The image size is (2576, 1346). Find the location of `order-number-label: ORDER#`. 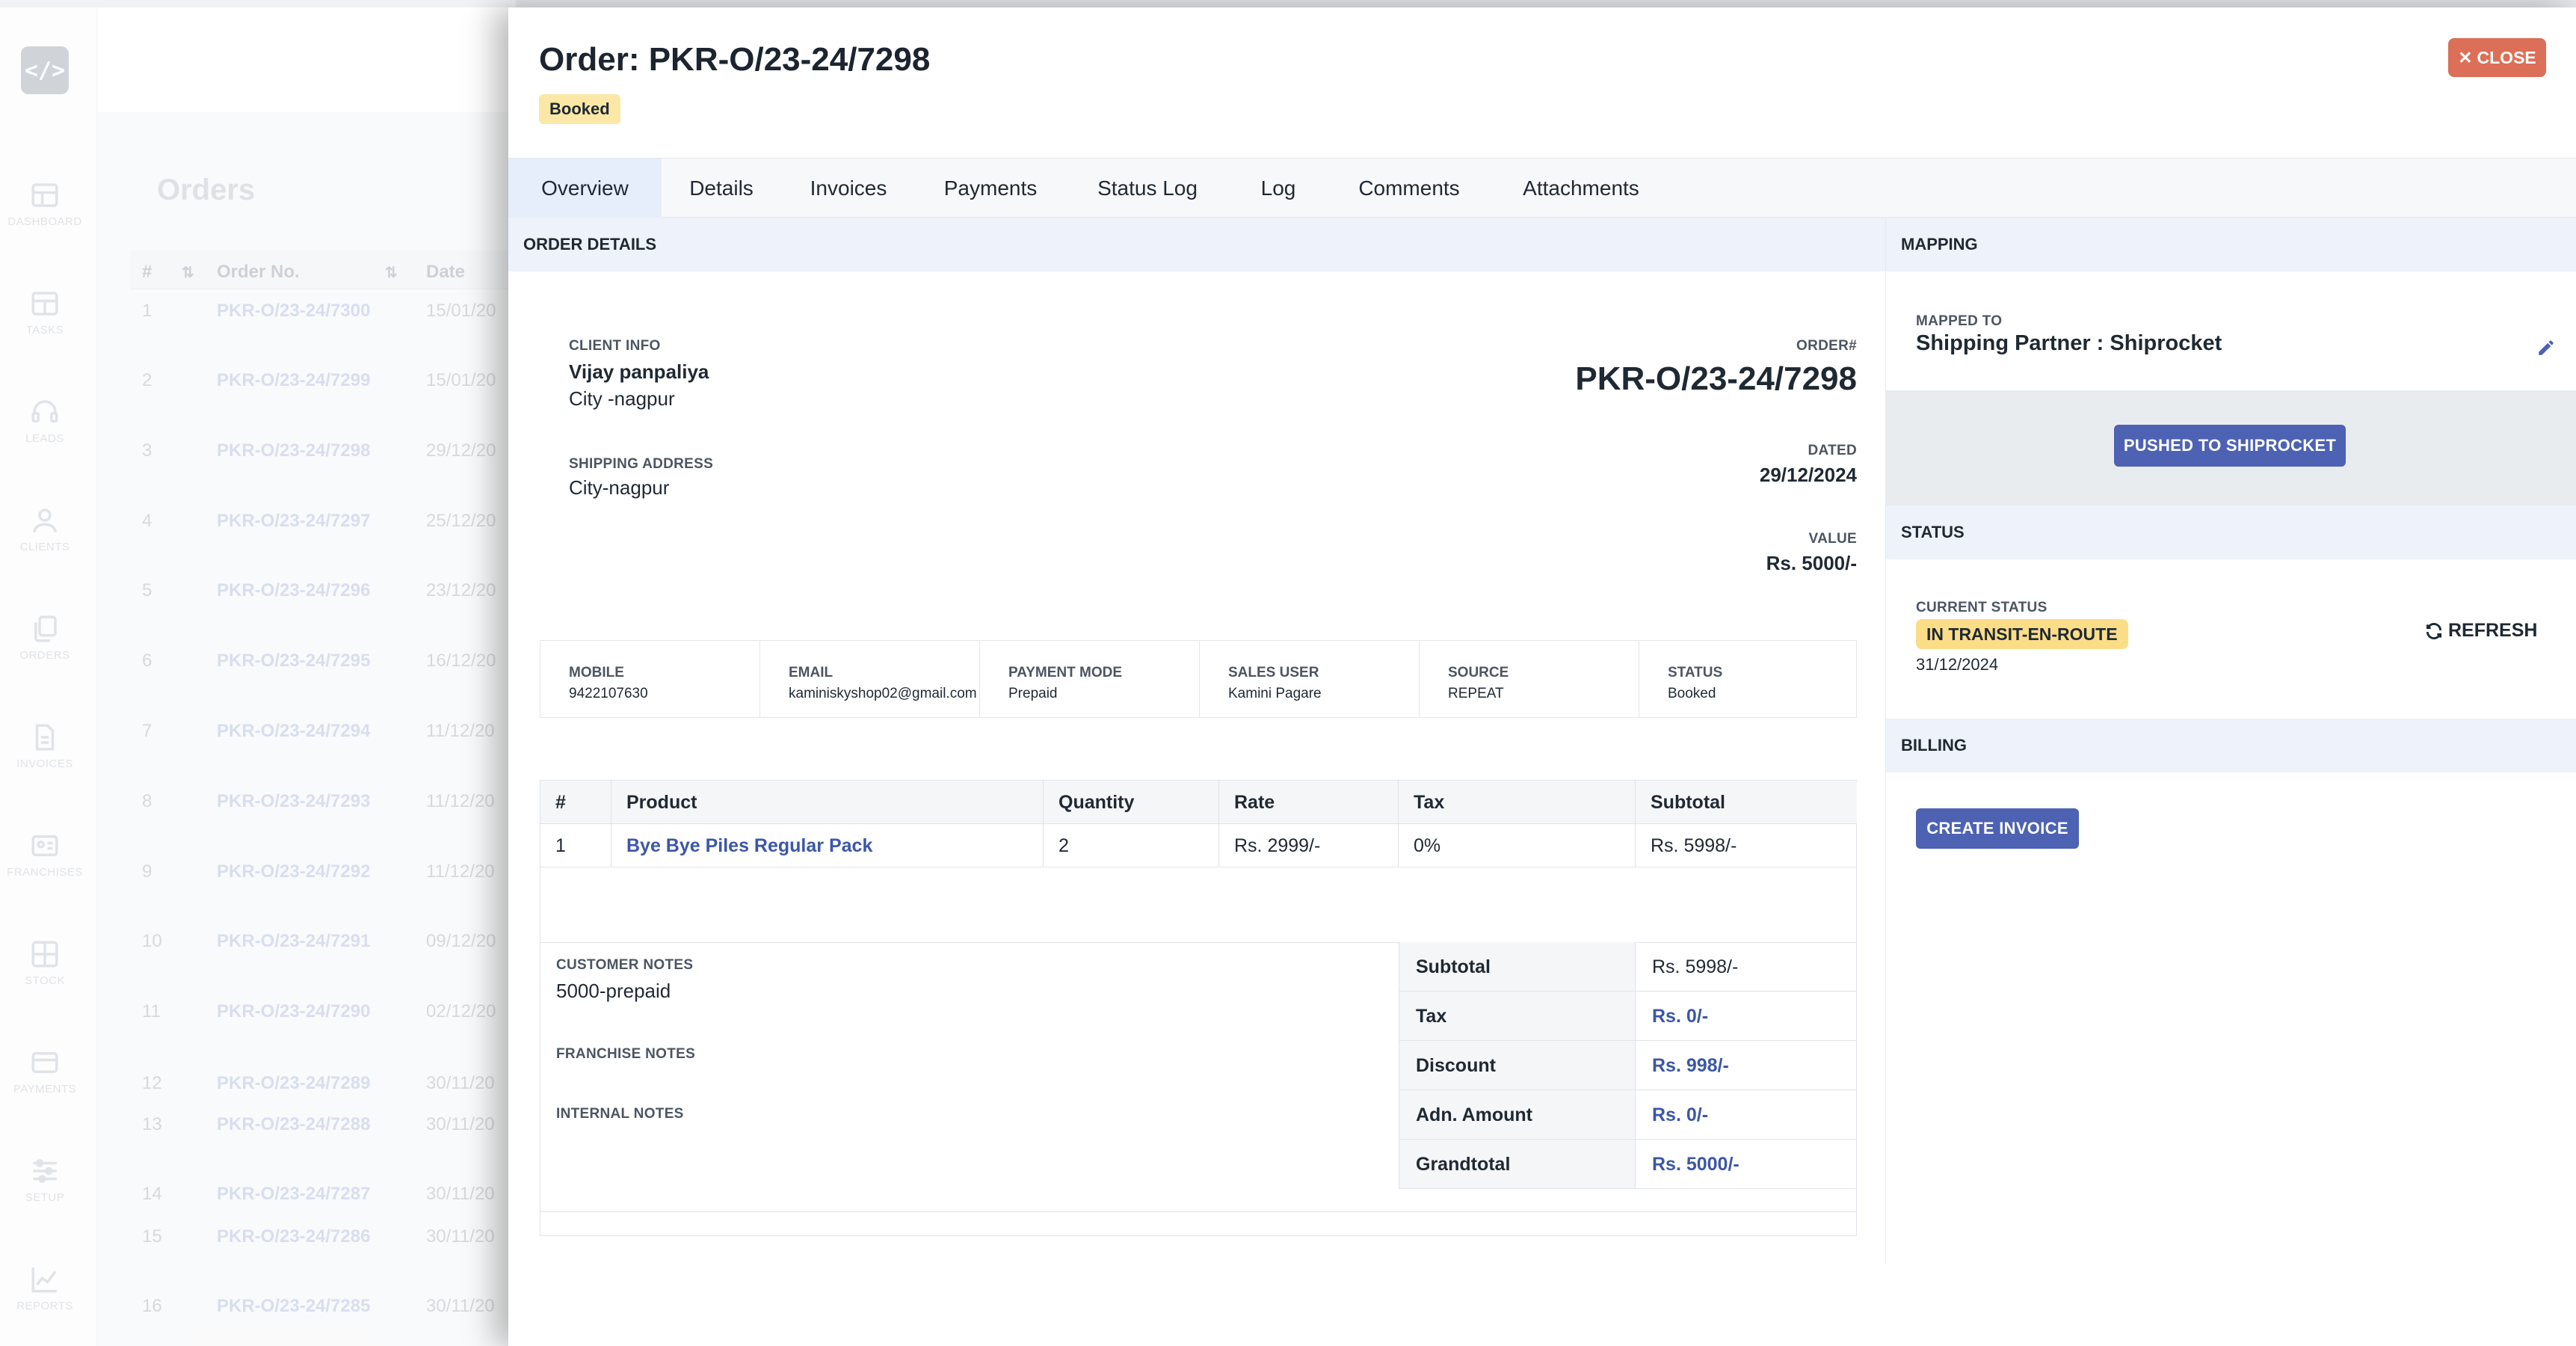

order-number-label: ORDER# is located at coordinates (1826, 346).